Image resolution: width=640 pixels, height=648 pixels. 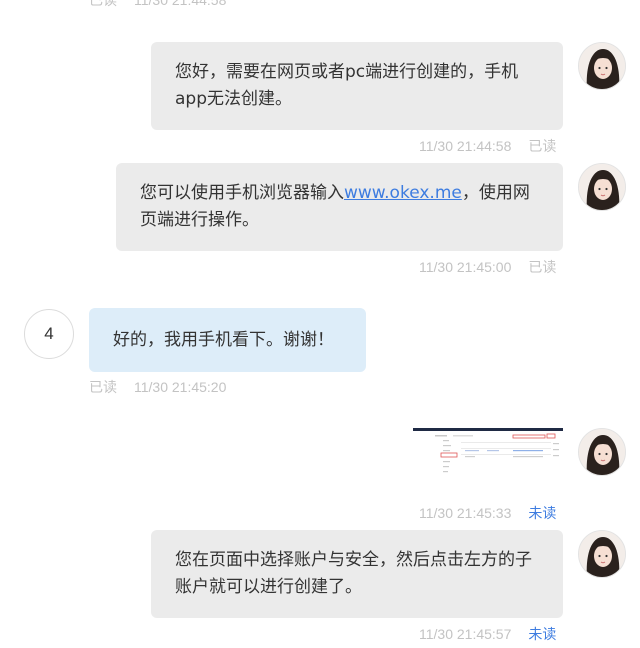 I want to click on message-bubble: 您好，需要在网页或者pc端进行创建的，手机app无法创建。, so click(x=357, y=86).